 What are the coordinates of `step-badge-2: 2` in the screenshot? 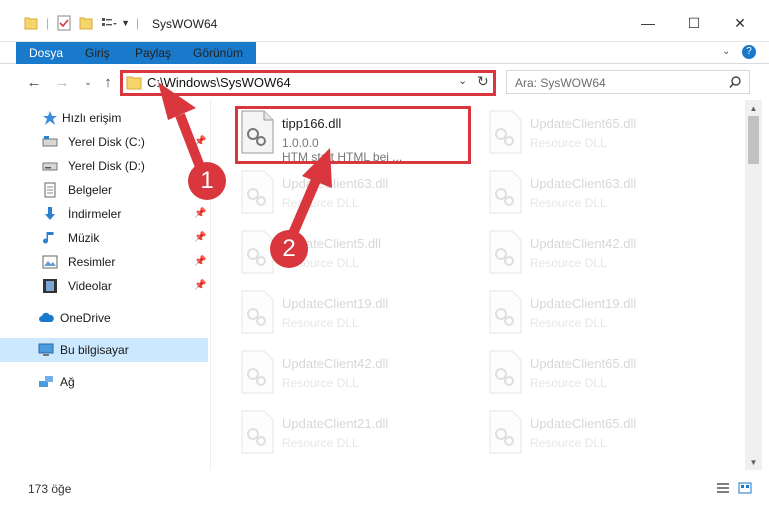 It's located at (289, 249).